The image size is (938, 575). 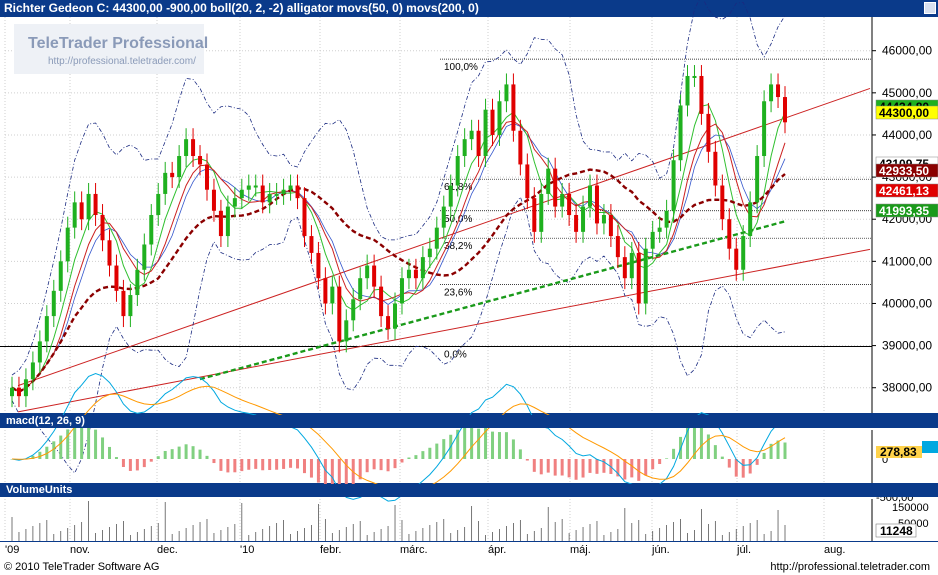 What do you see at coordinates (850, 567) in the screenshot?
I see `footer-link: http://professional.teletrader.com` at bounding box center [850, 567].